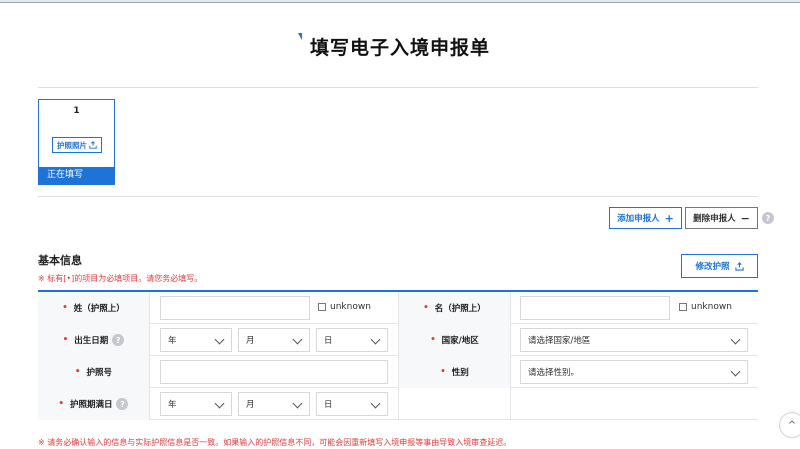  What do you see at coordinates (99, 309) in the screenshot?
I see `surname-label-text: 姓（护照上）` at bounding box center [99, 309].